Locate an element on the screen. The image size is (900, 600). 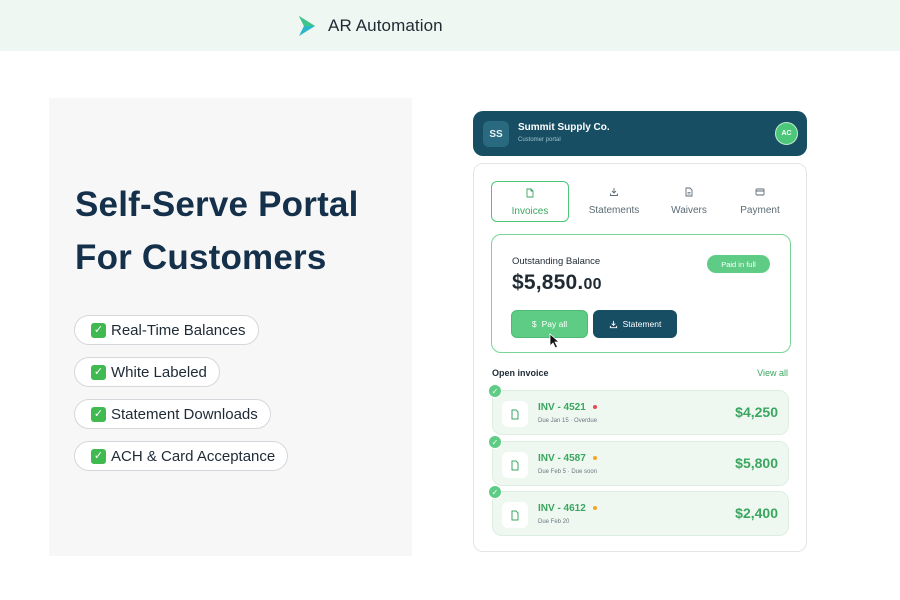
user-avatar: AC is located at coordinates (786, 133).